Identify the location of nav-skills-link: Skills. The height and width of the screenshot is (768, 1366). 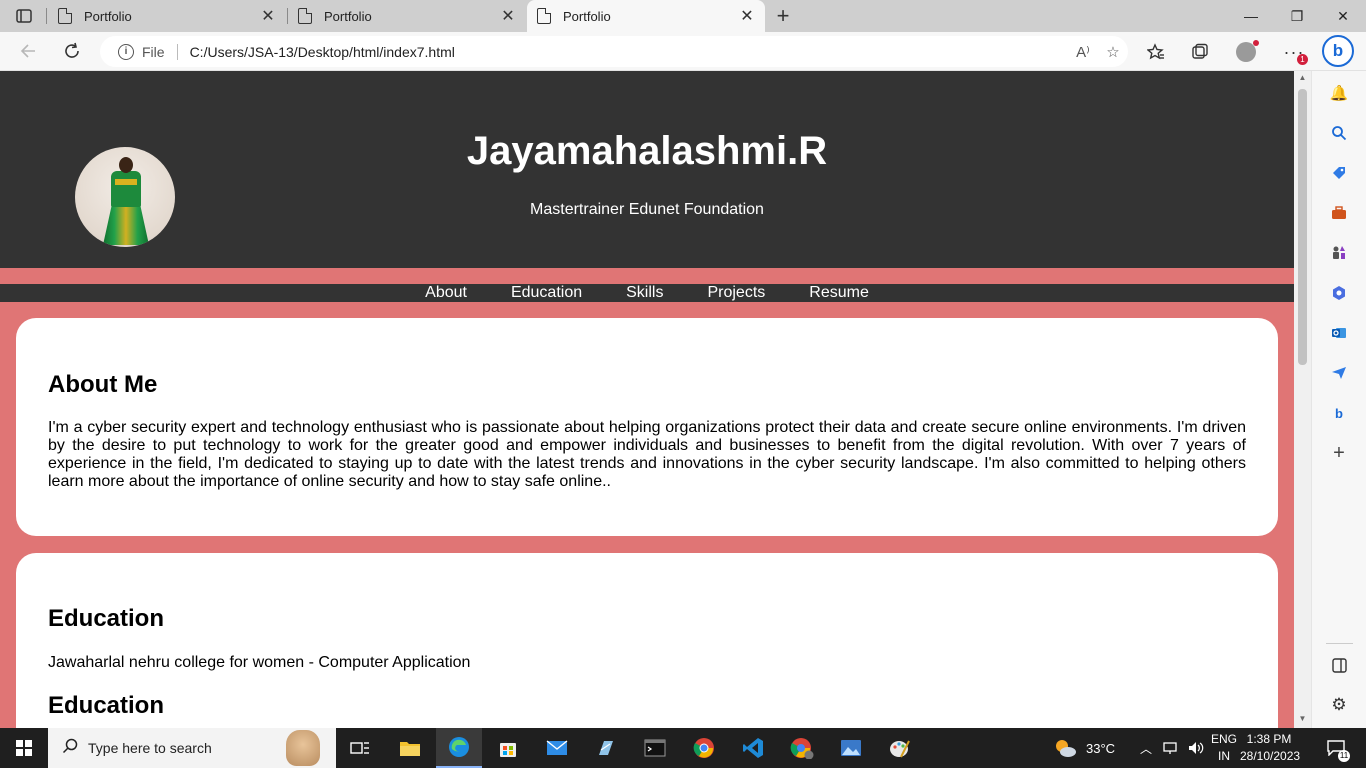
(644, 293).